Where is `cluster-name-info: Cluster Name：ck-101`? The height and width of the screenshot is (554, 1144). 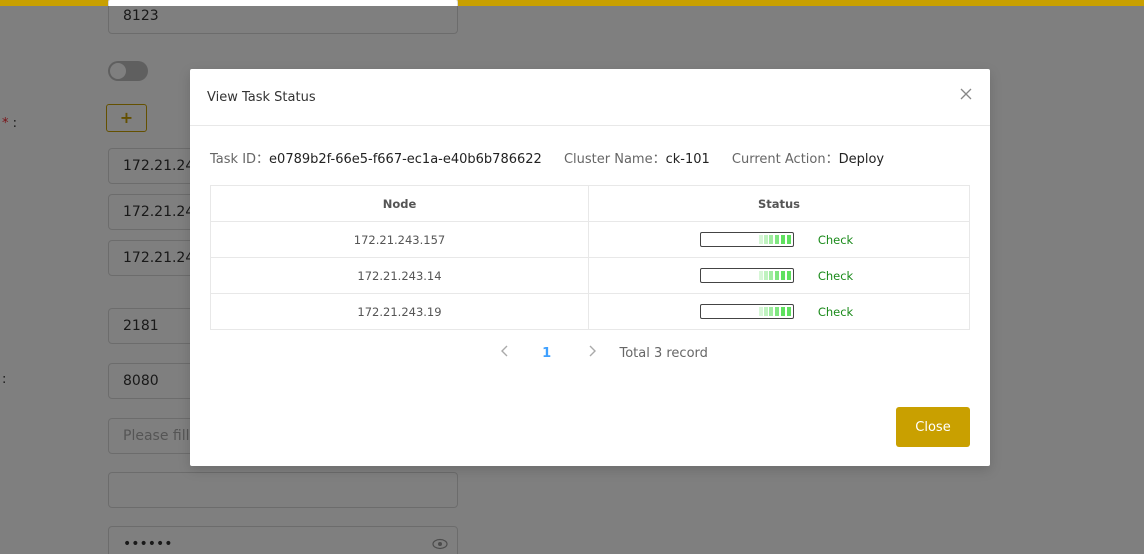 cluster-name-info: Cluster Name：ck-101 is located at coordinates (637, 157).